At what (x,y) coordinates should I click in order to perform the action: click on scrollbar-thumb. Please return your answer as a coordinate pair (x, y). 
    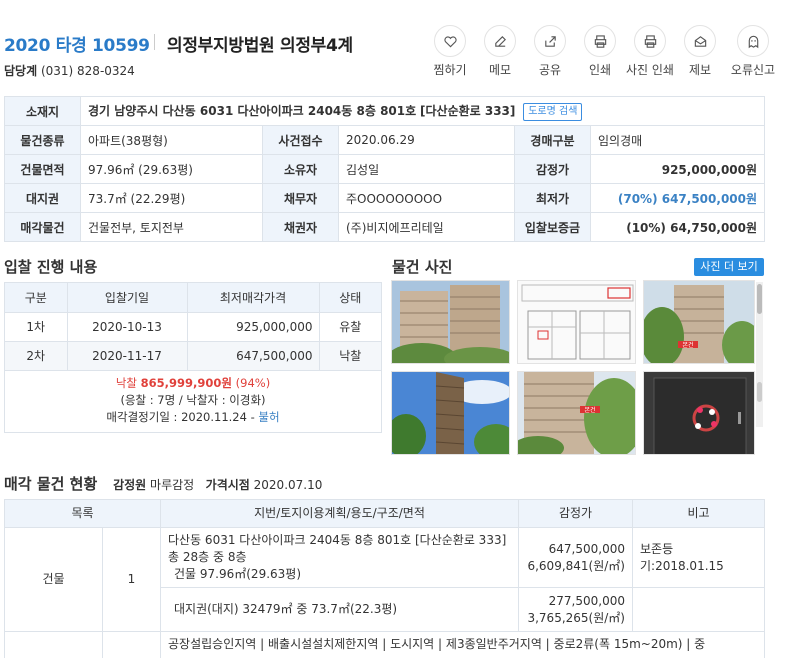
    Looking at the image, I should click on (759, 299).